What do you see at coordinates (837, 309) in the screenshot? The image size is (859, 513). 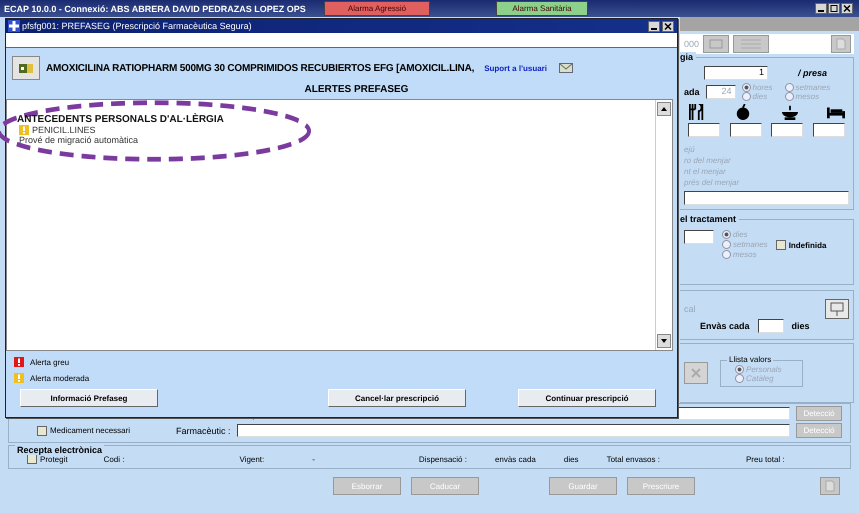 I see `device-icon` at bounding box center [837, 309].